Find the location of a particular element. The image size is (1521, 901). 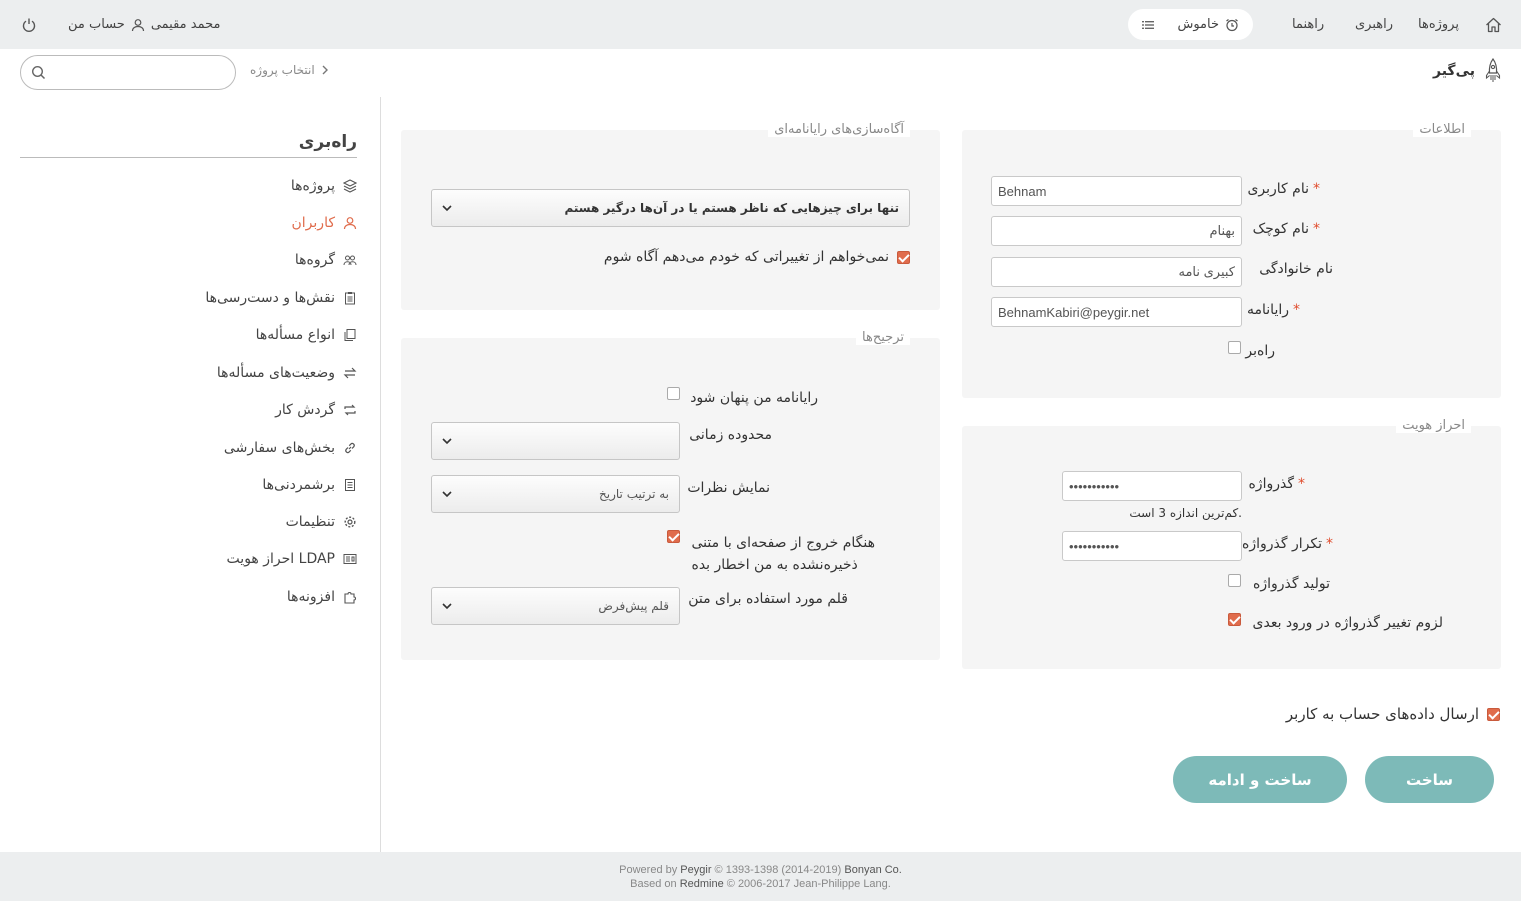

must-change-password-checkbox is located at coordinates (1234, 619).